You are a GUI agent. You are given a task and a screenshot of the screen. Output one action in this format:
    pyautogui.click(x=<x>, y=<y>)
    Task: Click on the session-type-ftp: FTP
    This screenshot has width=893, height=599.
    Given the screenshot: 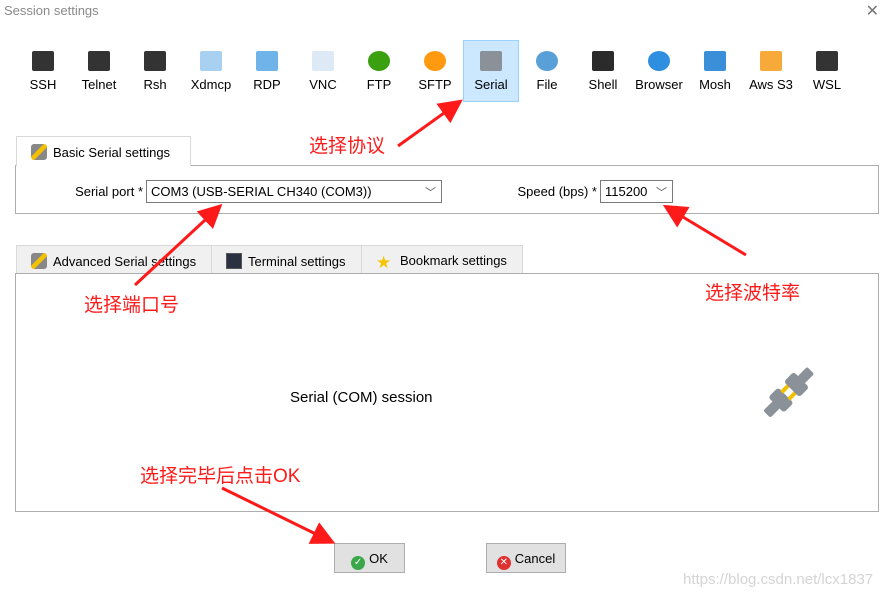 What is the action you would take?
    pyautogui.click(x=379, y=71)
    